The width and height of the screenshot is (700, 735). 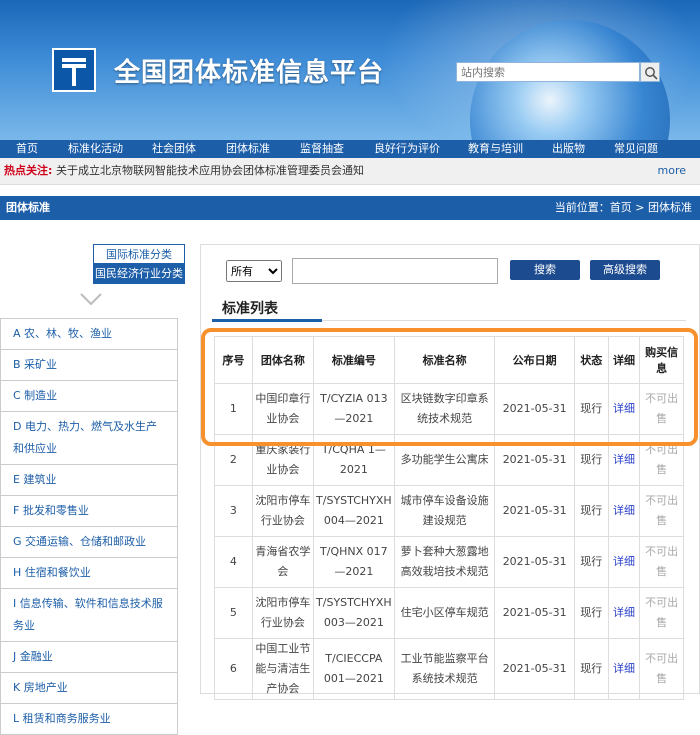 I want to click on advanced-search-button: 高级搜索, so click(x=625, y=270).